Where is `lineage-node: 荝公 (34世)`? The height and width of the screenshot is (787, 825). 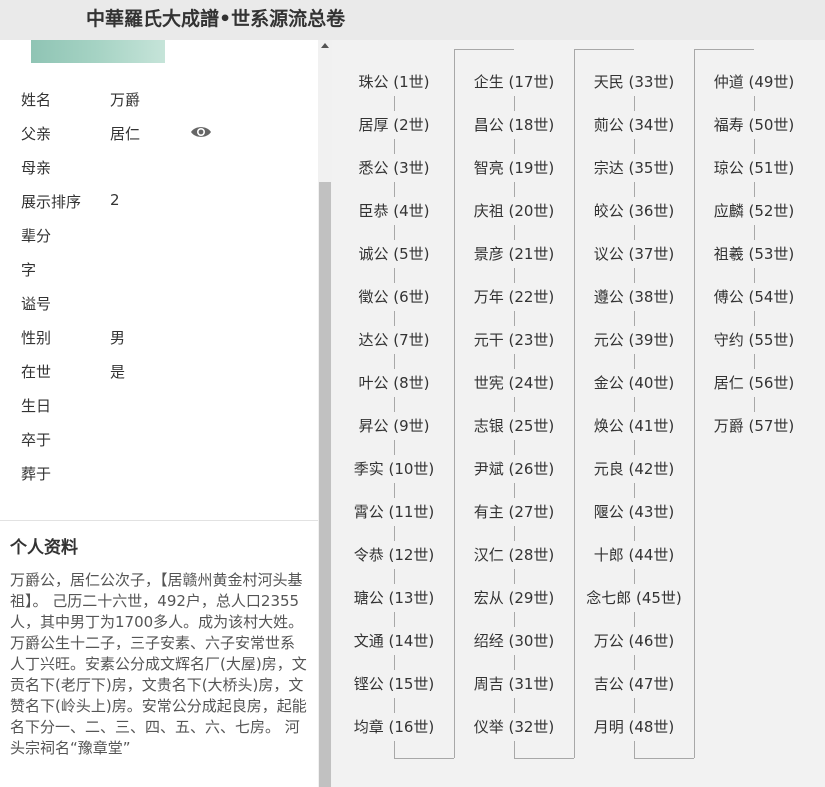 lineage-node: 荝公 (34世) is located at coordinates (634, 125).